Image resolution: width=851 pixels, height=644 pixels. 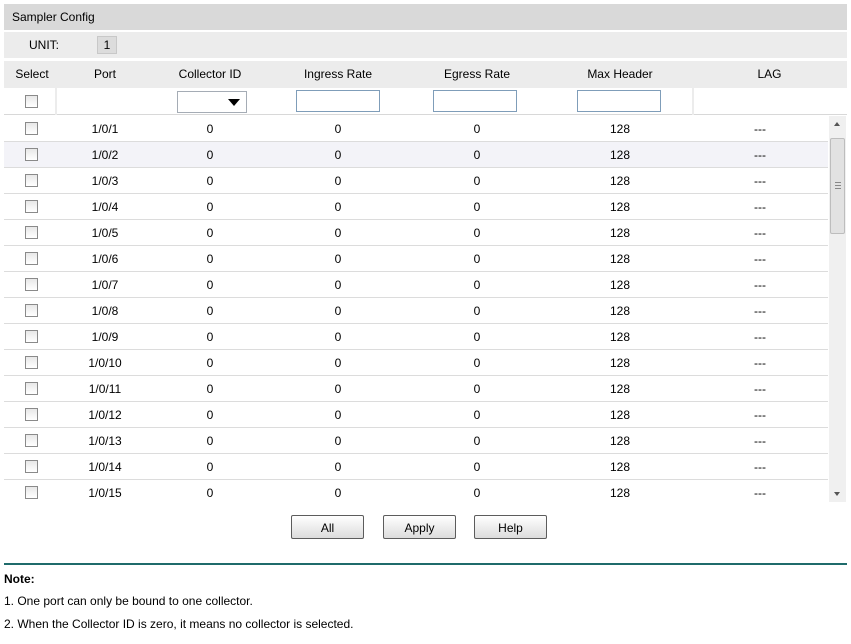 I want to click on port-cell: 1/0/15, so click(x=105, y=493).